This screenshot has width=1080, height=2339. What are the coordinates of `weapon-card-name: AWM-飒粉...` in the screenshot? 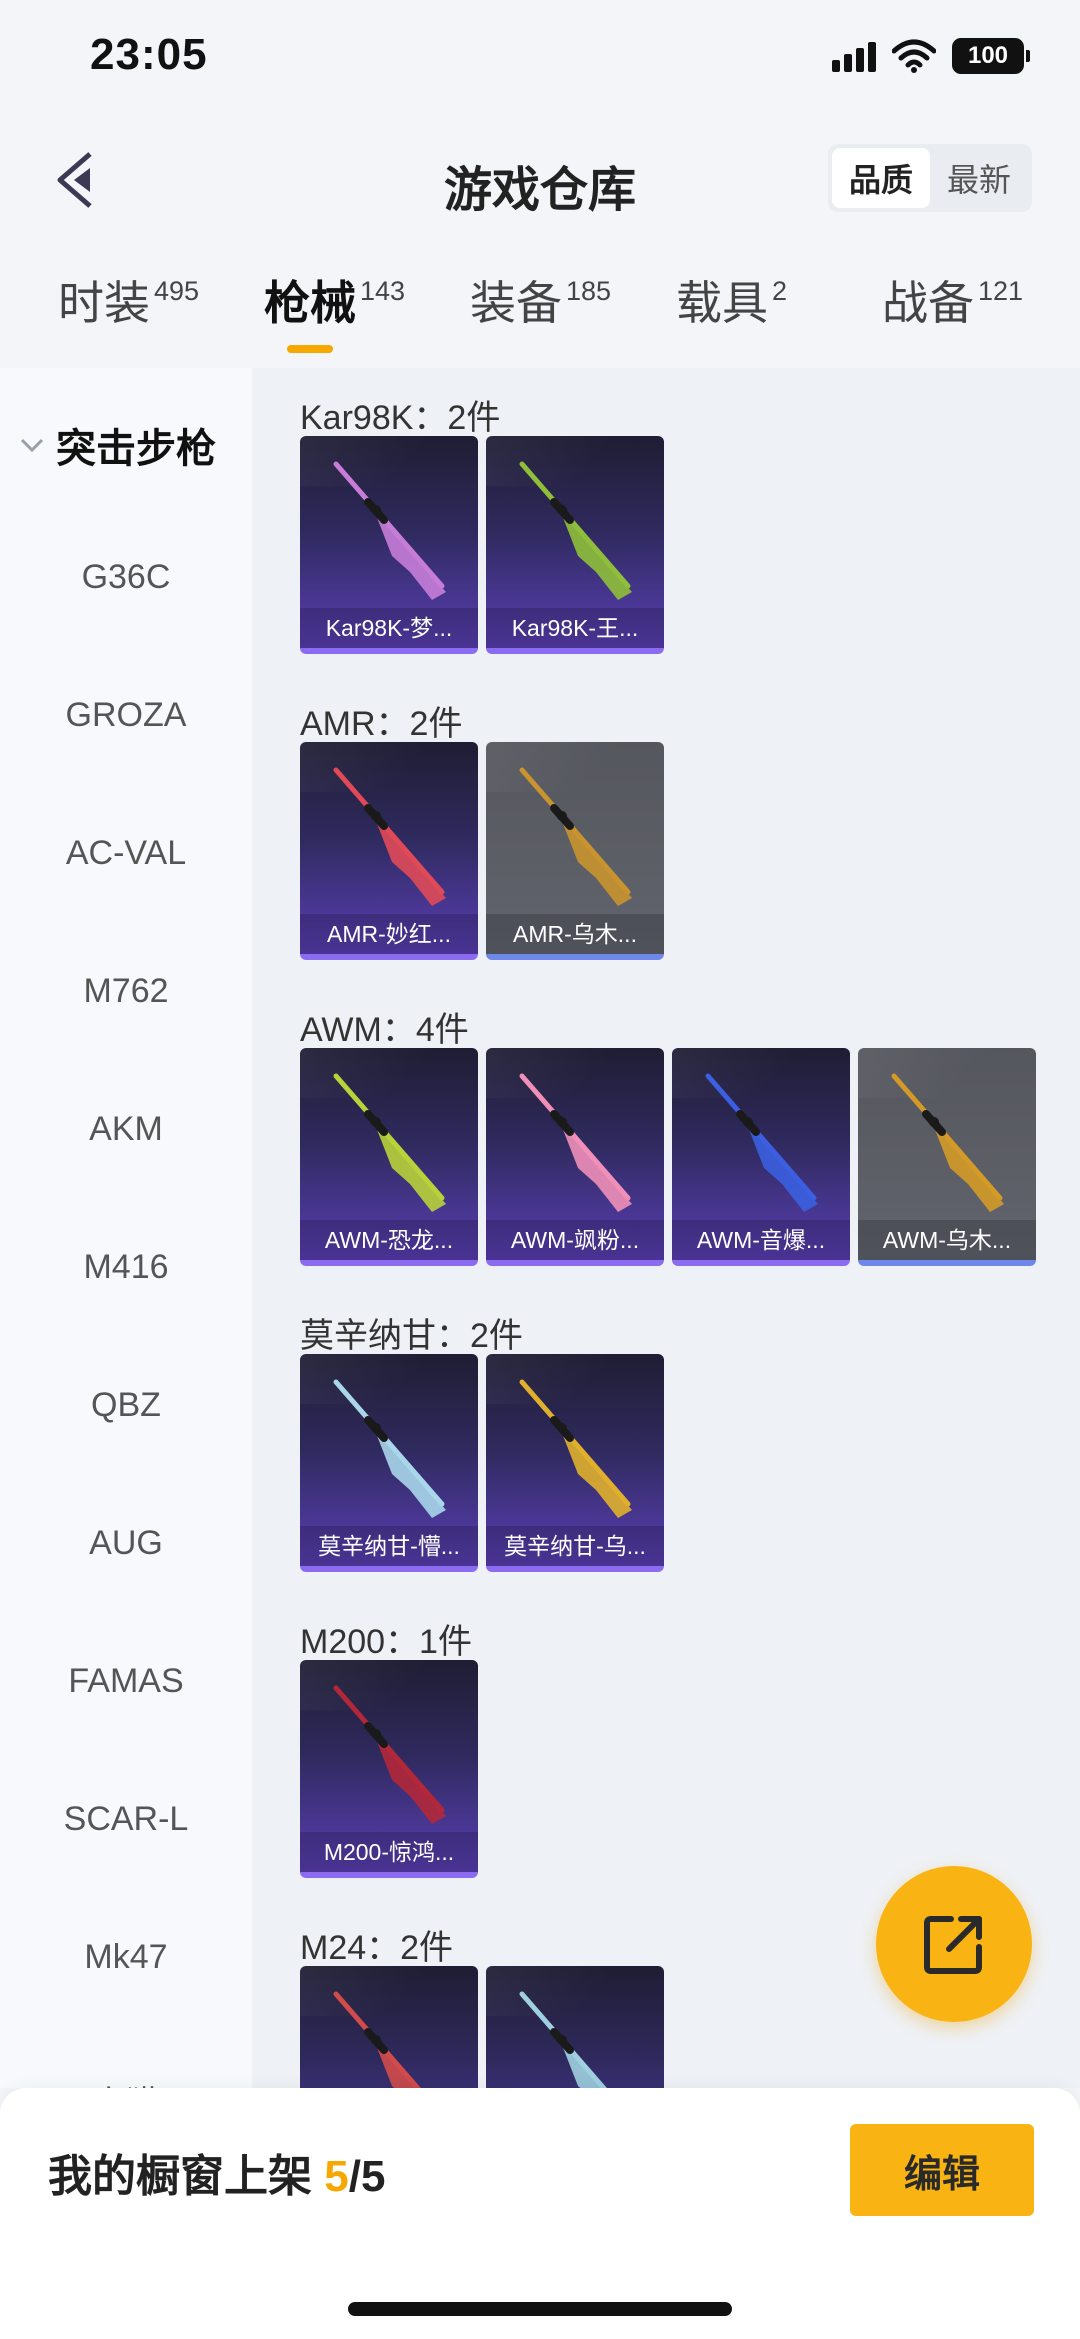 It's located at (575, 1240).